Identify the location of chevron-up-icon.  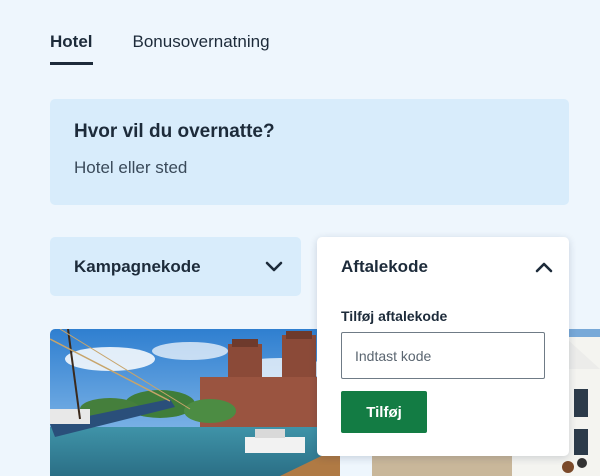
(544, 267).